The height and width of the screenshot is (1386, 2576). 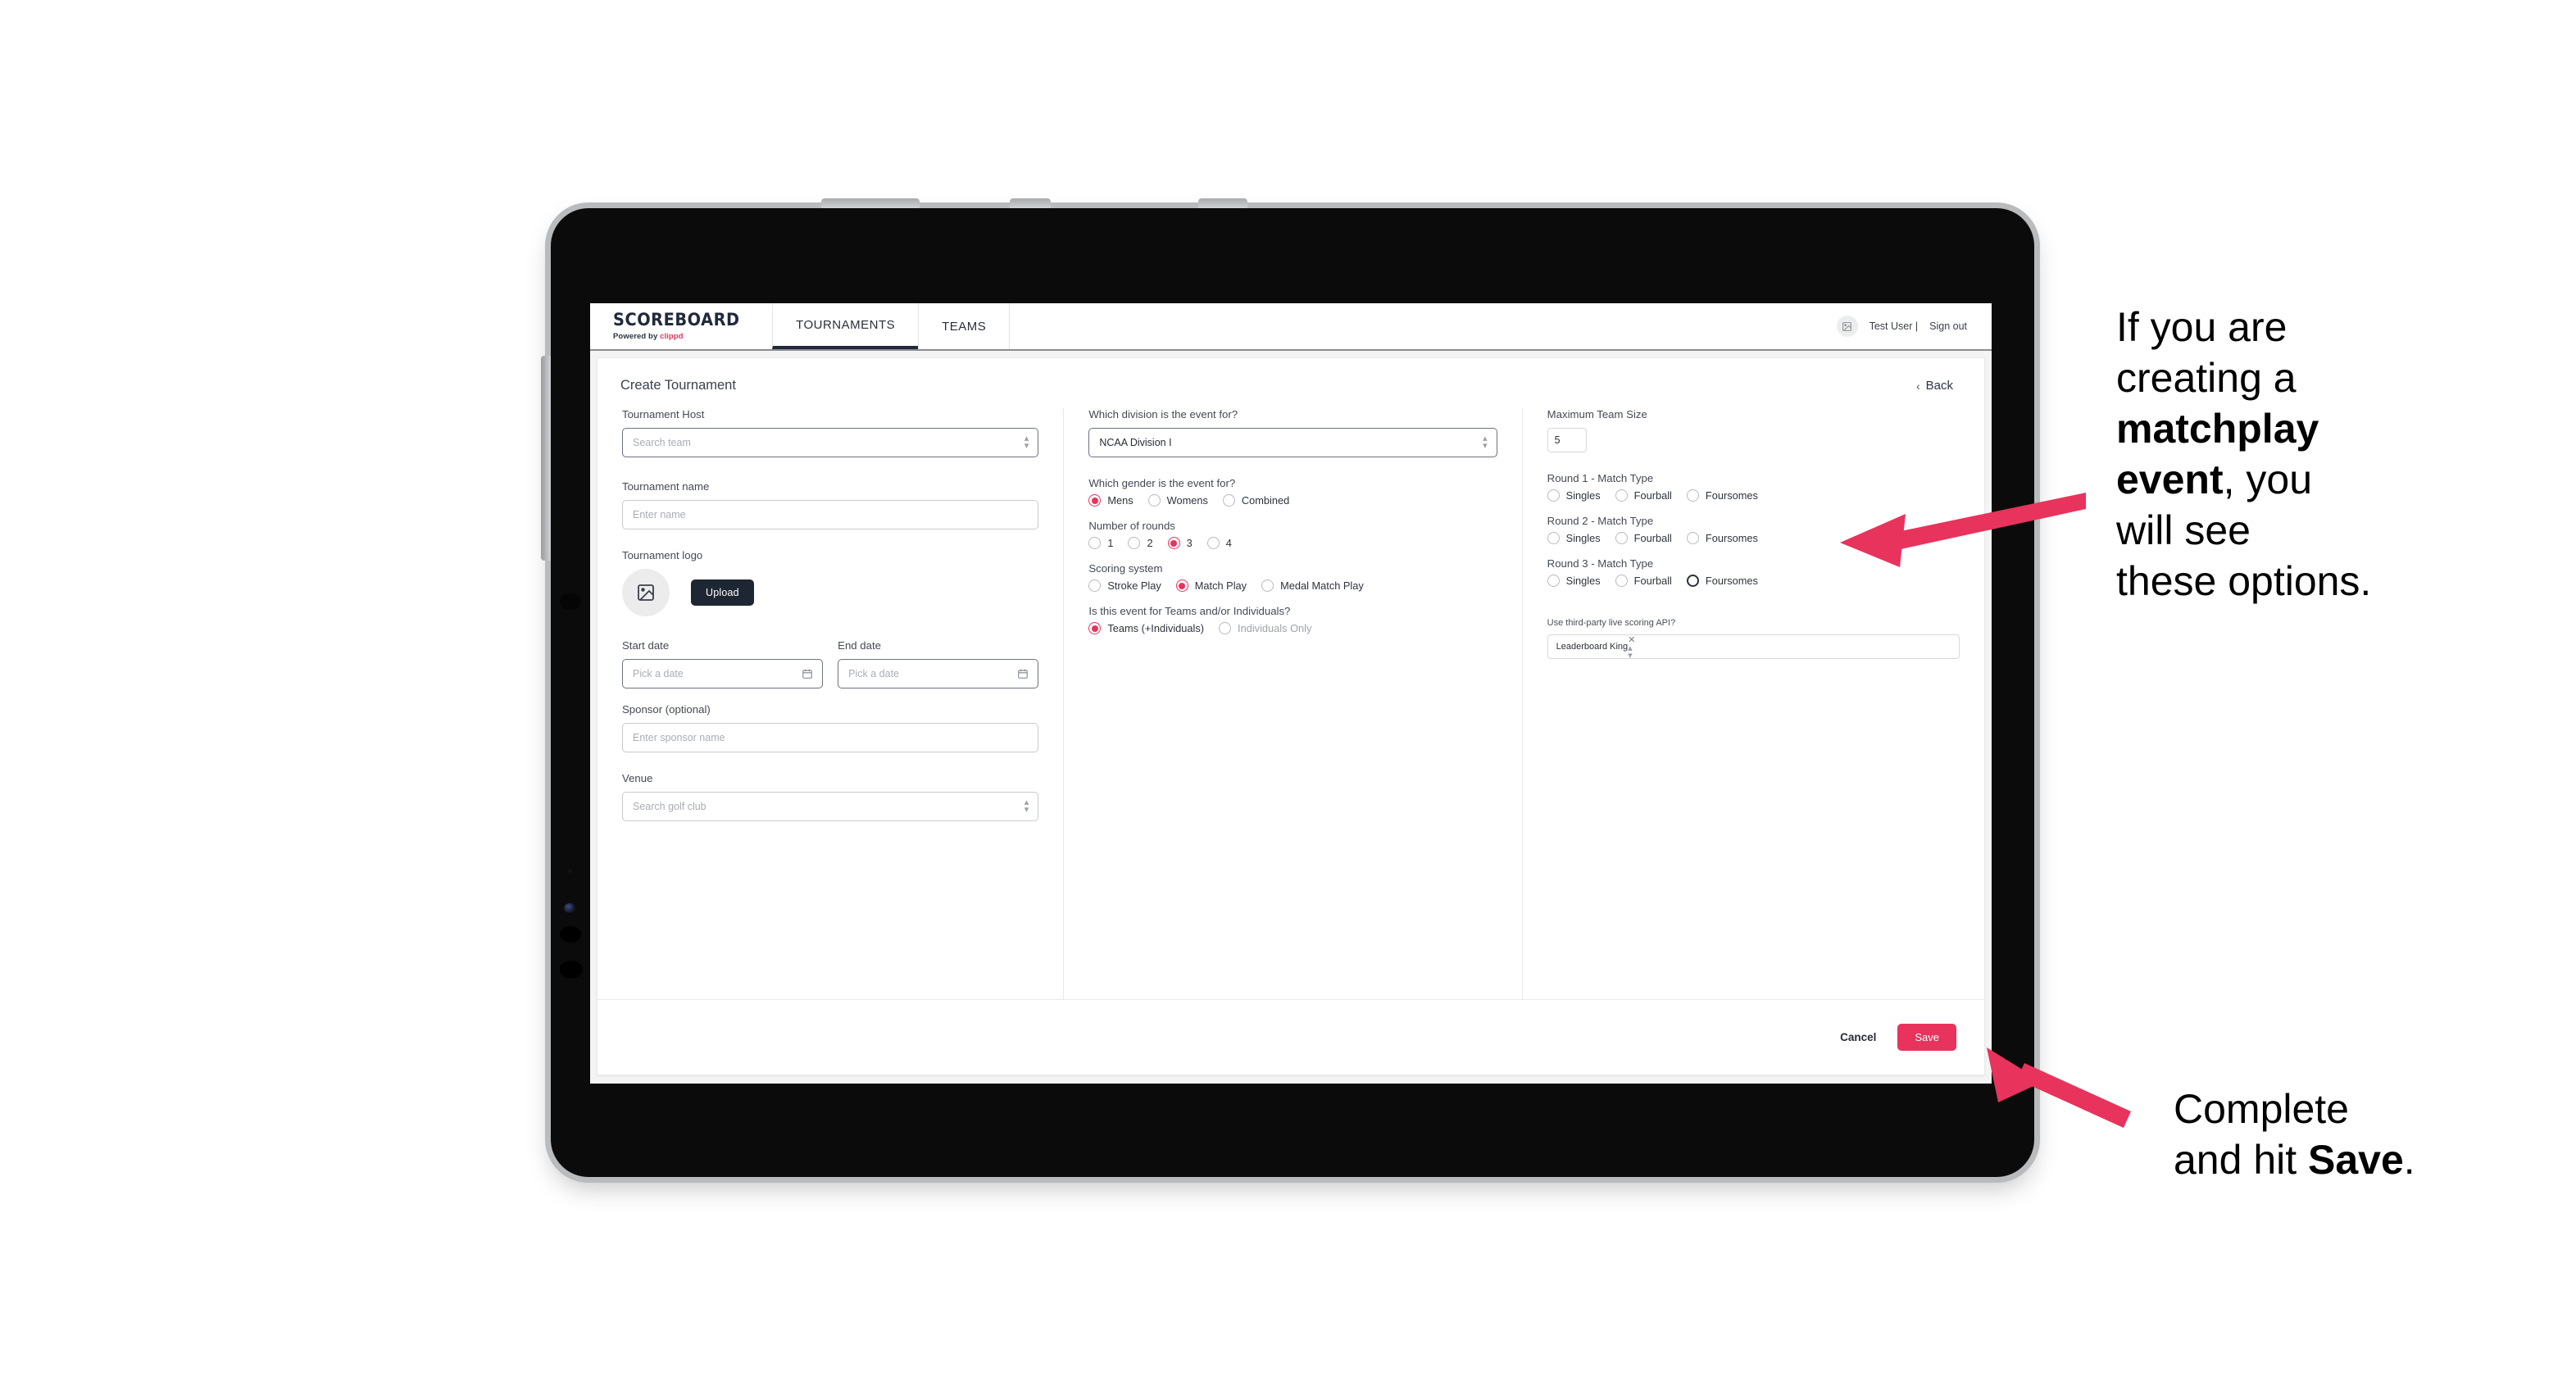 I want to click on device-sensor-dot, so click(x=570, y=871).